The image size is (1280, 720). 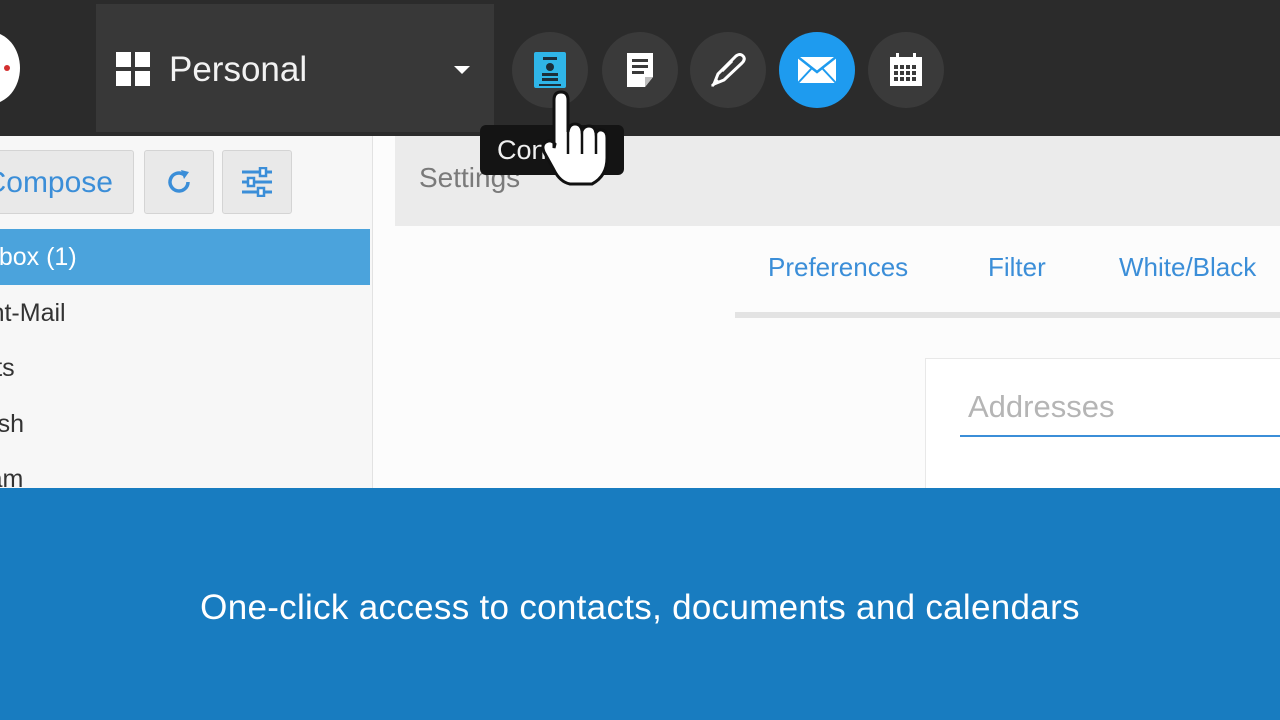 I want to click on folder-drafts: Drafts, so click(x=185, y=368).